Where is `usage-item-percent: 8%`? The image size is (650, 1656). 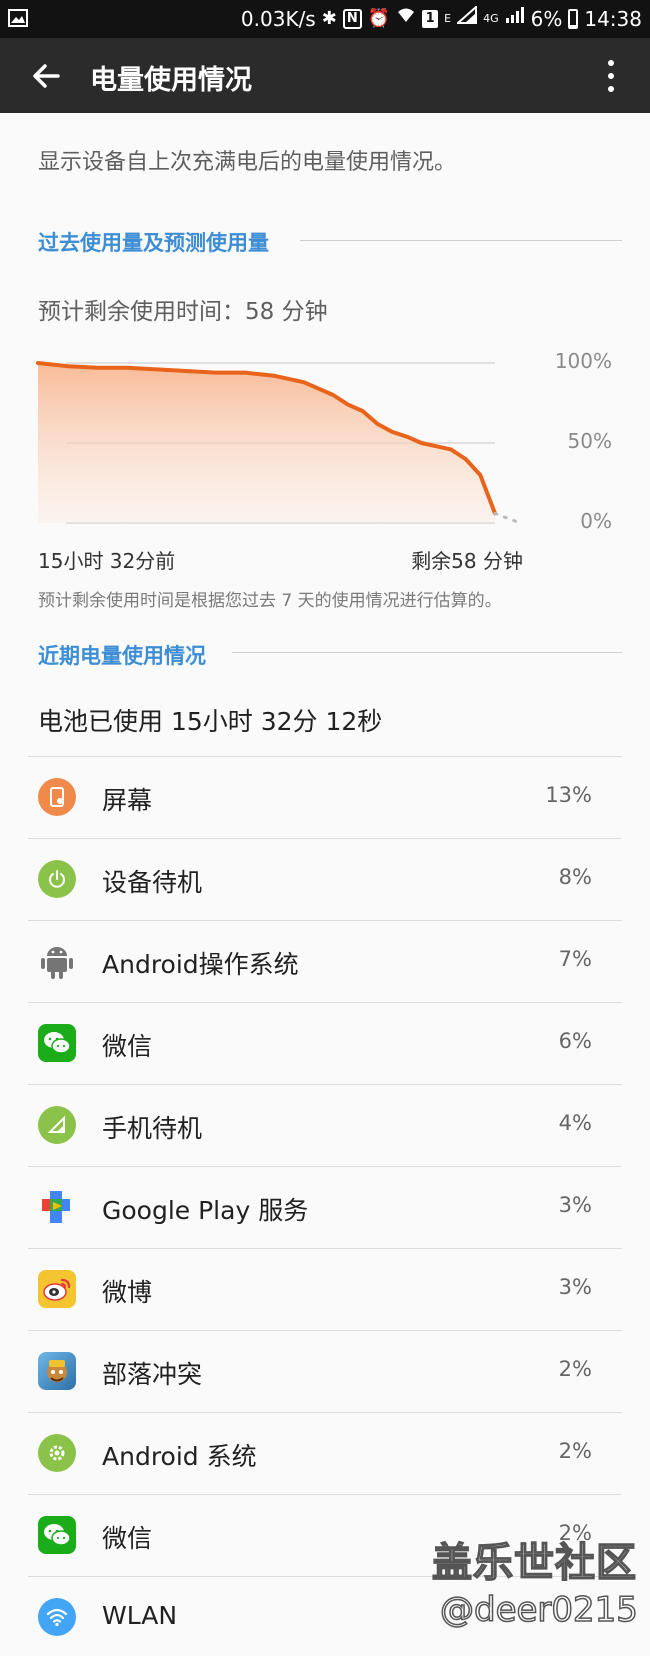
usage-item-percent: 8% is located at coordinates (575, 877).